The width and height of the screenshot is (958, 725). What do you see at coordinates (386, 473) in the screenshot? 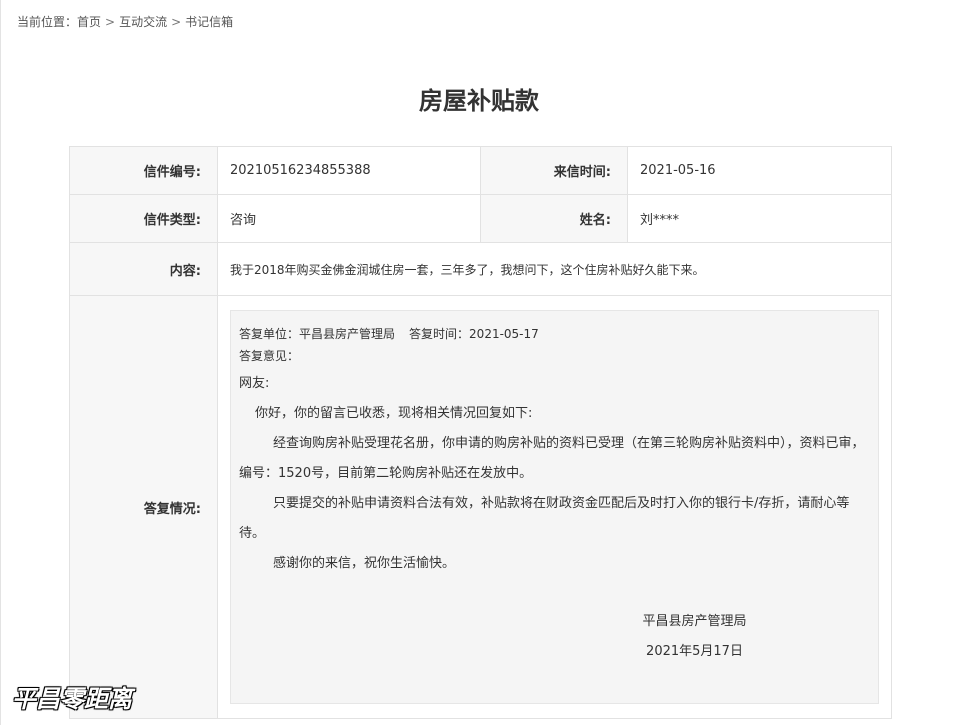
I see `reply-paragraph: 编号：1520号，目前第二轮购房补贴还在发放中。` at bounding box center [386, 473].